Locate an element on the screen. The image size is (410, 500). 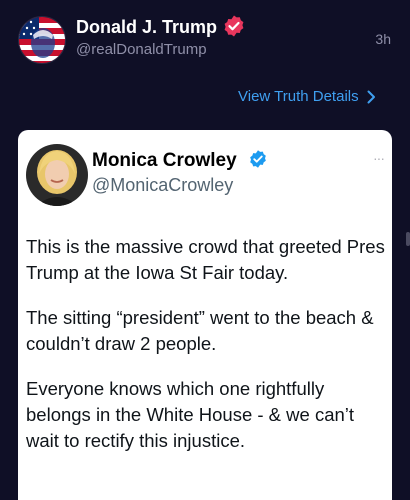
scrollbar-thumb is located at coordinates (408, 239).